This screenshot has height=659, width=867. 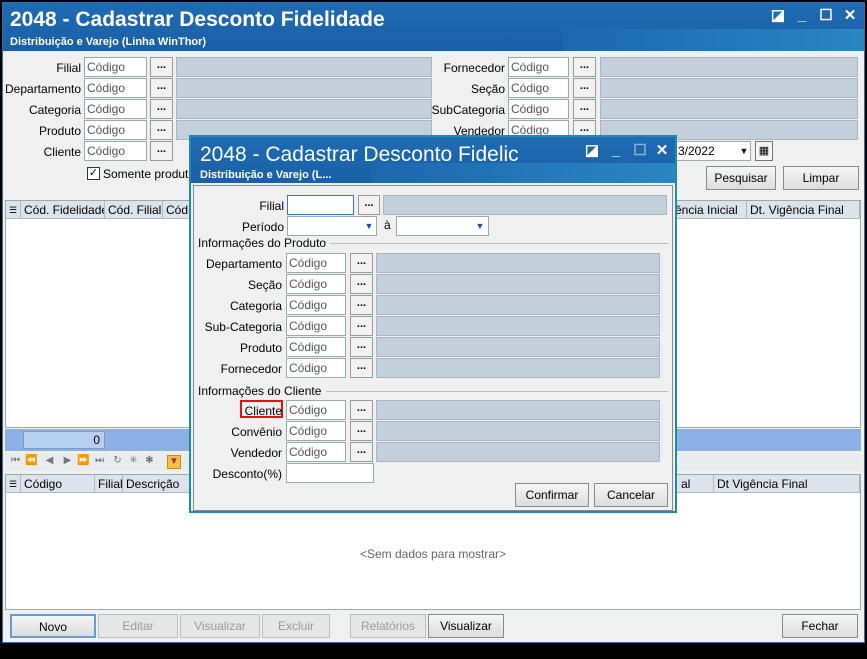 I want to click on col-descricao: Descrição, so click(x=158, y=484).